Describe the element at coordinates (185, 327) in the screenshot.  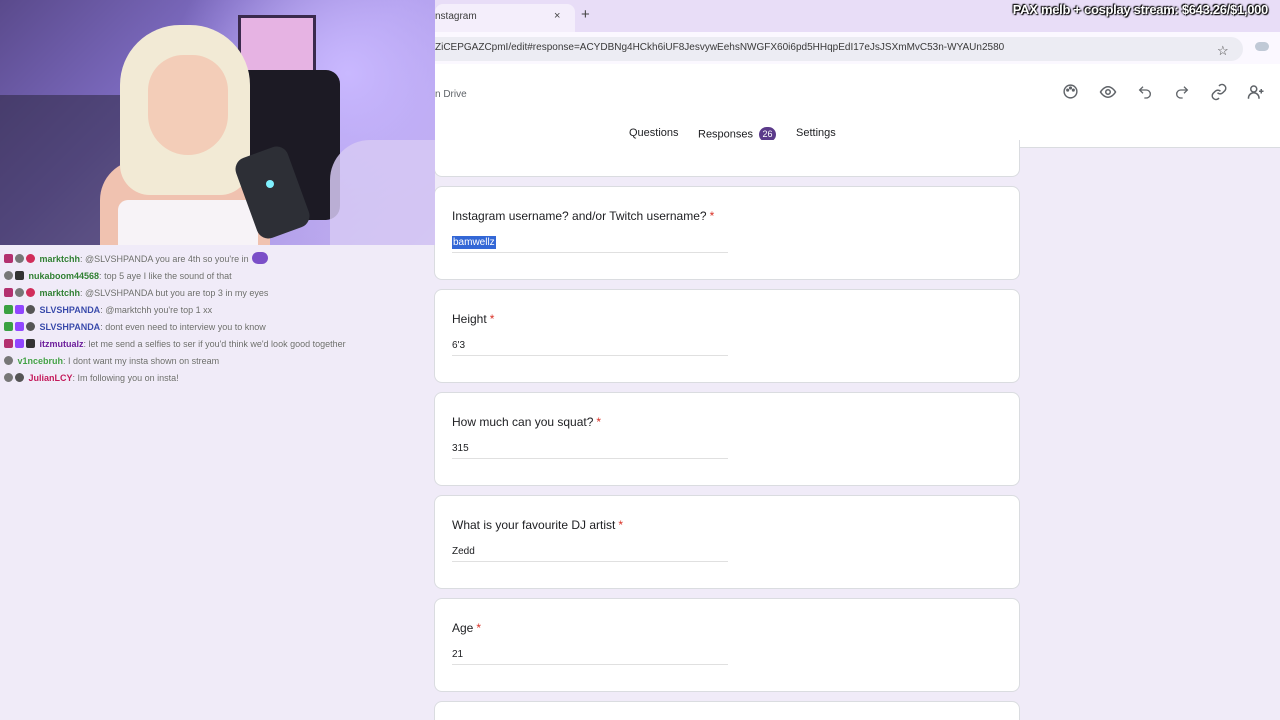
I see `chat-text: dont even need to interview you to know` at that location.